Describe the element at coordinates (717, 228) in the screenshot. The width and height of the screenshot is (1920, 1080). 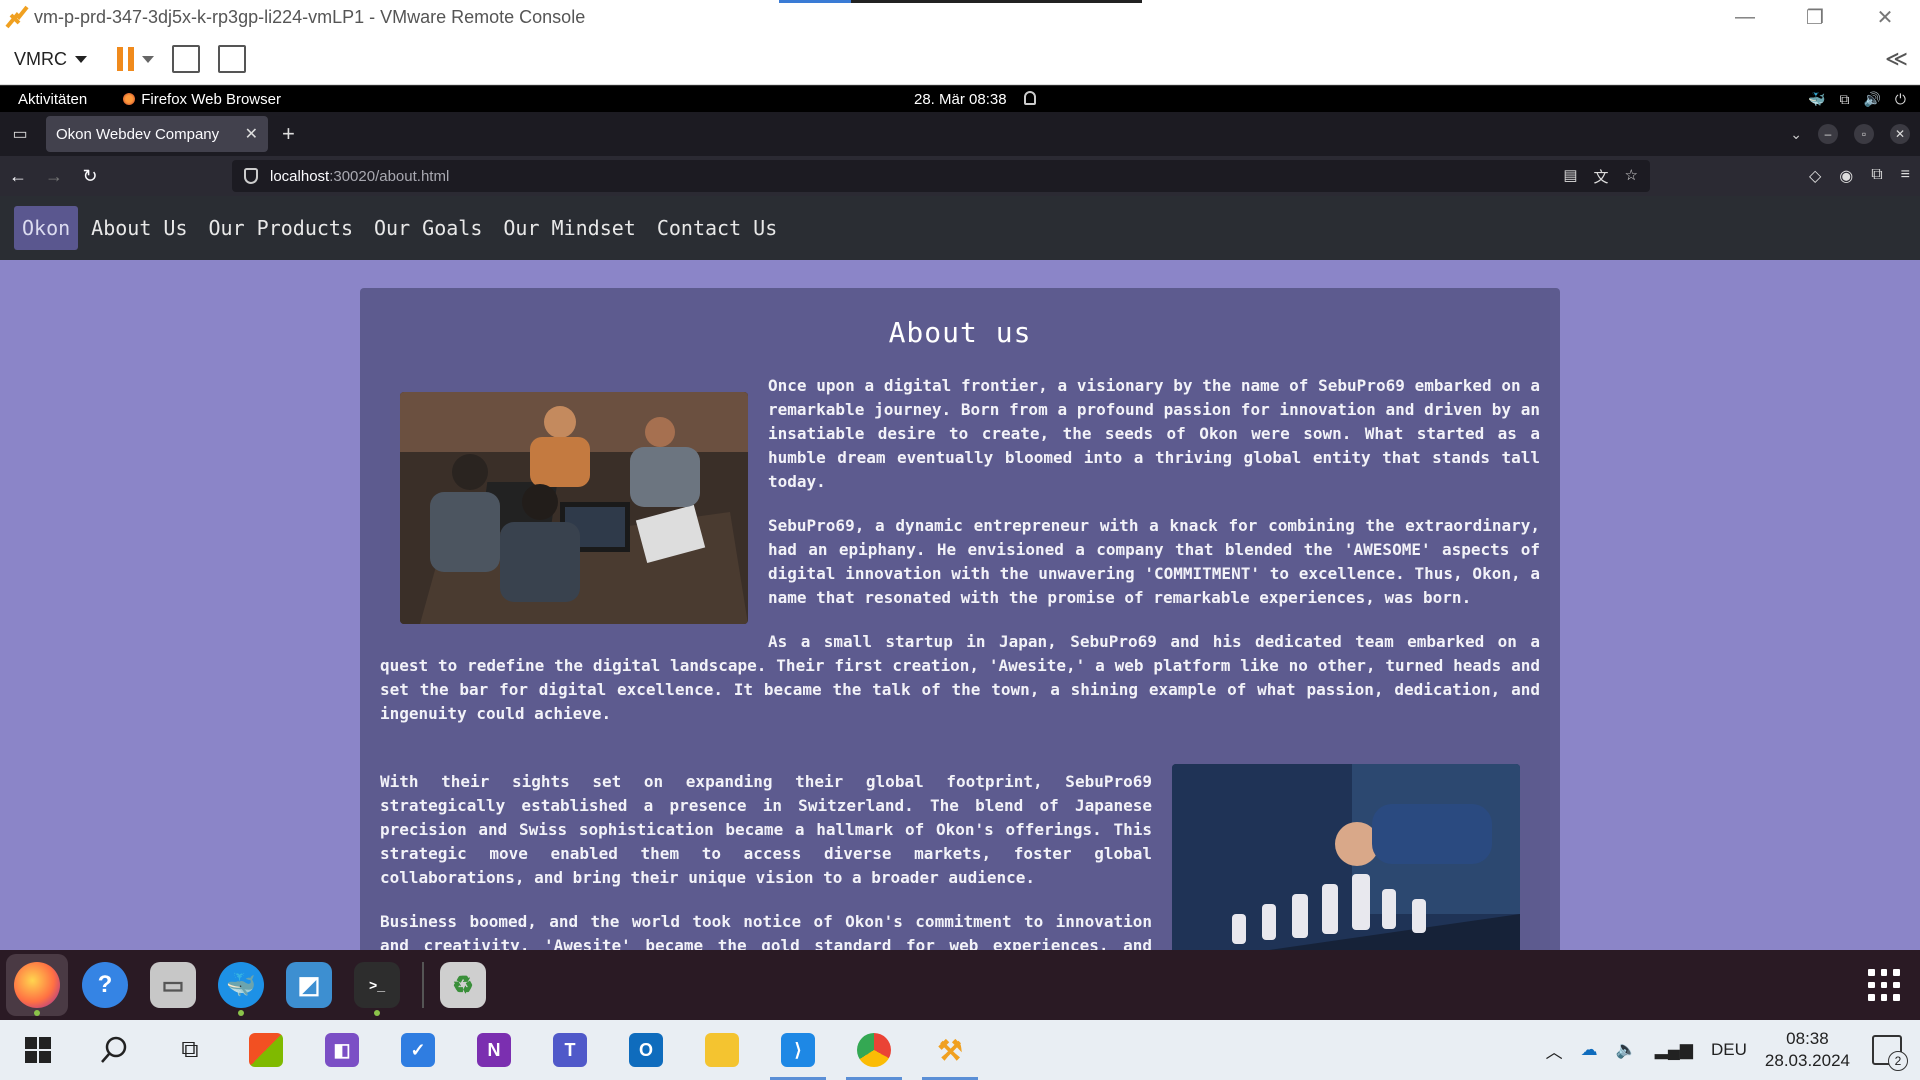
I see `nav-contact-us: Contact Us` at that location.